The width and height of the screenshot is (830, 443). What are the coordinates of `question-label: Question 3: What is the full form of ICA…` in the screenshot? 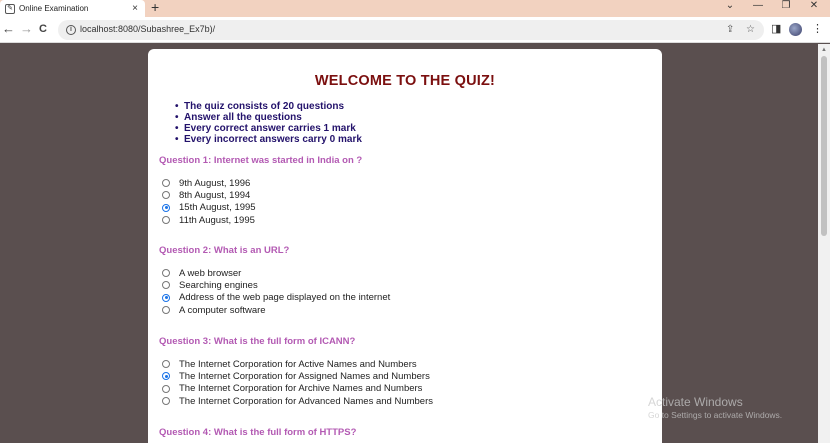 It's located at (257, 341).